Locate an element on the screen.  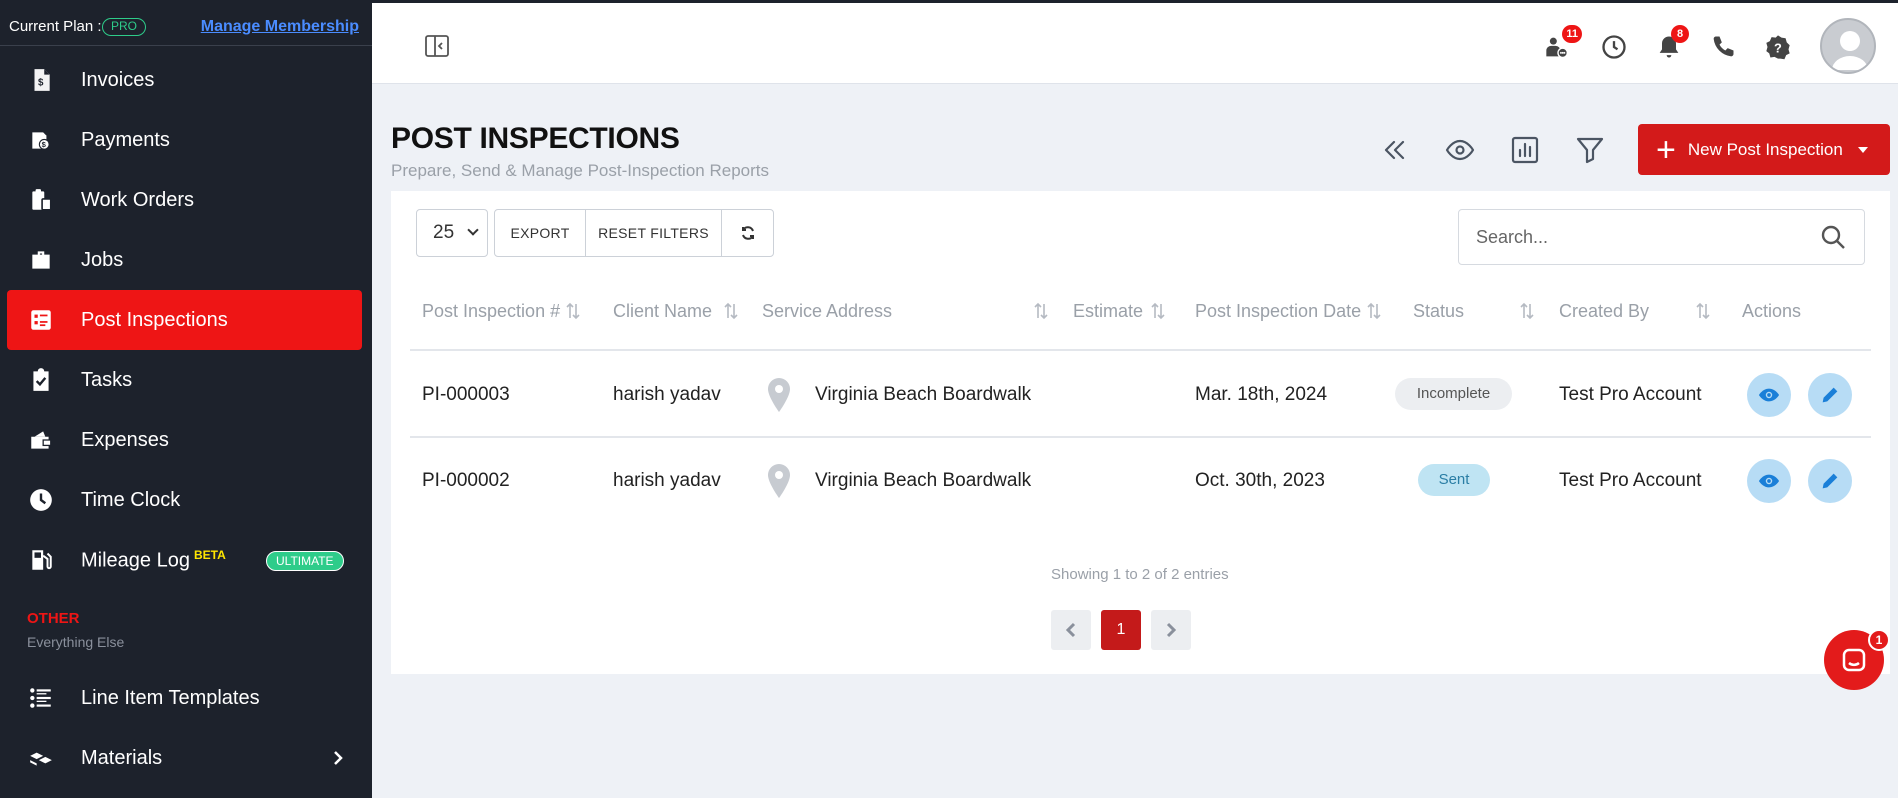
chevron-left-icon is located at coordinates (1070, 630).